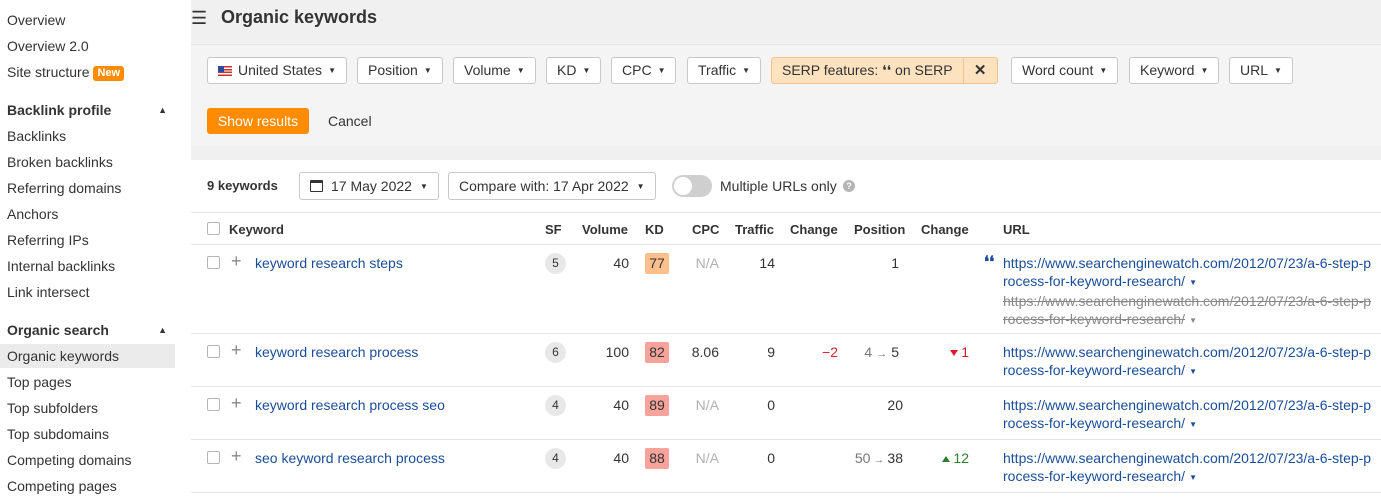 Image resolution: width=1381 pixels, height=499 pixels. I want to click on kd-badge: 89, so click(657, 405).